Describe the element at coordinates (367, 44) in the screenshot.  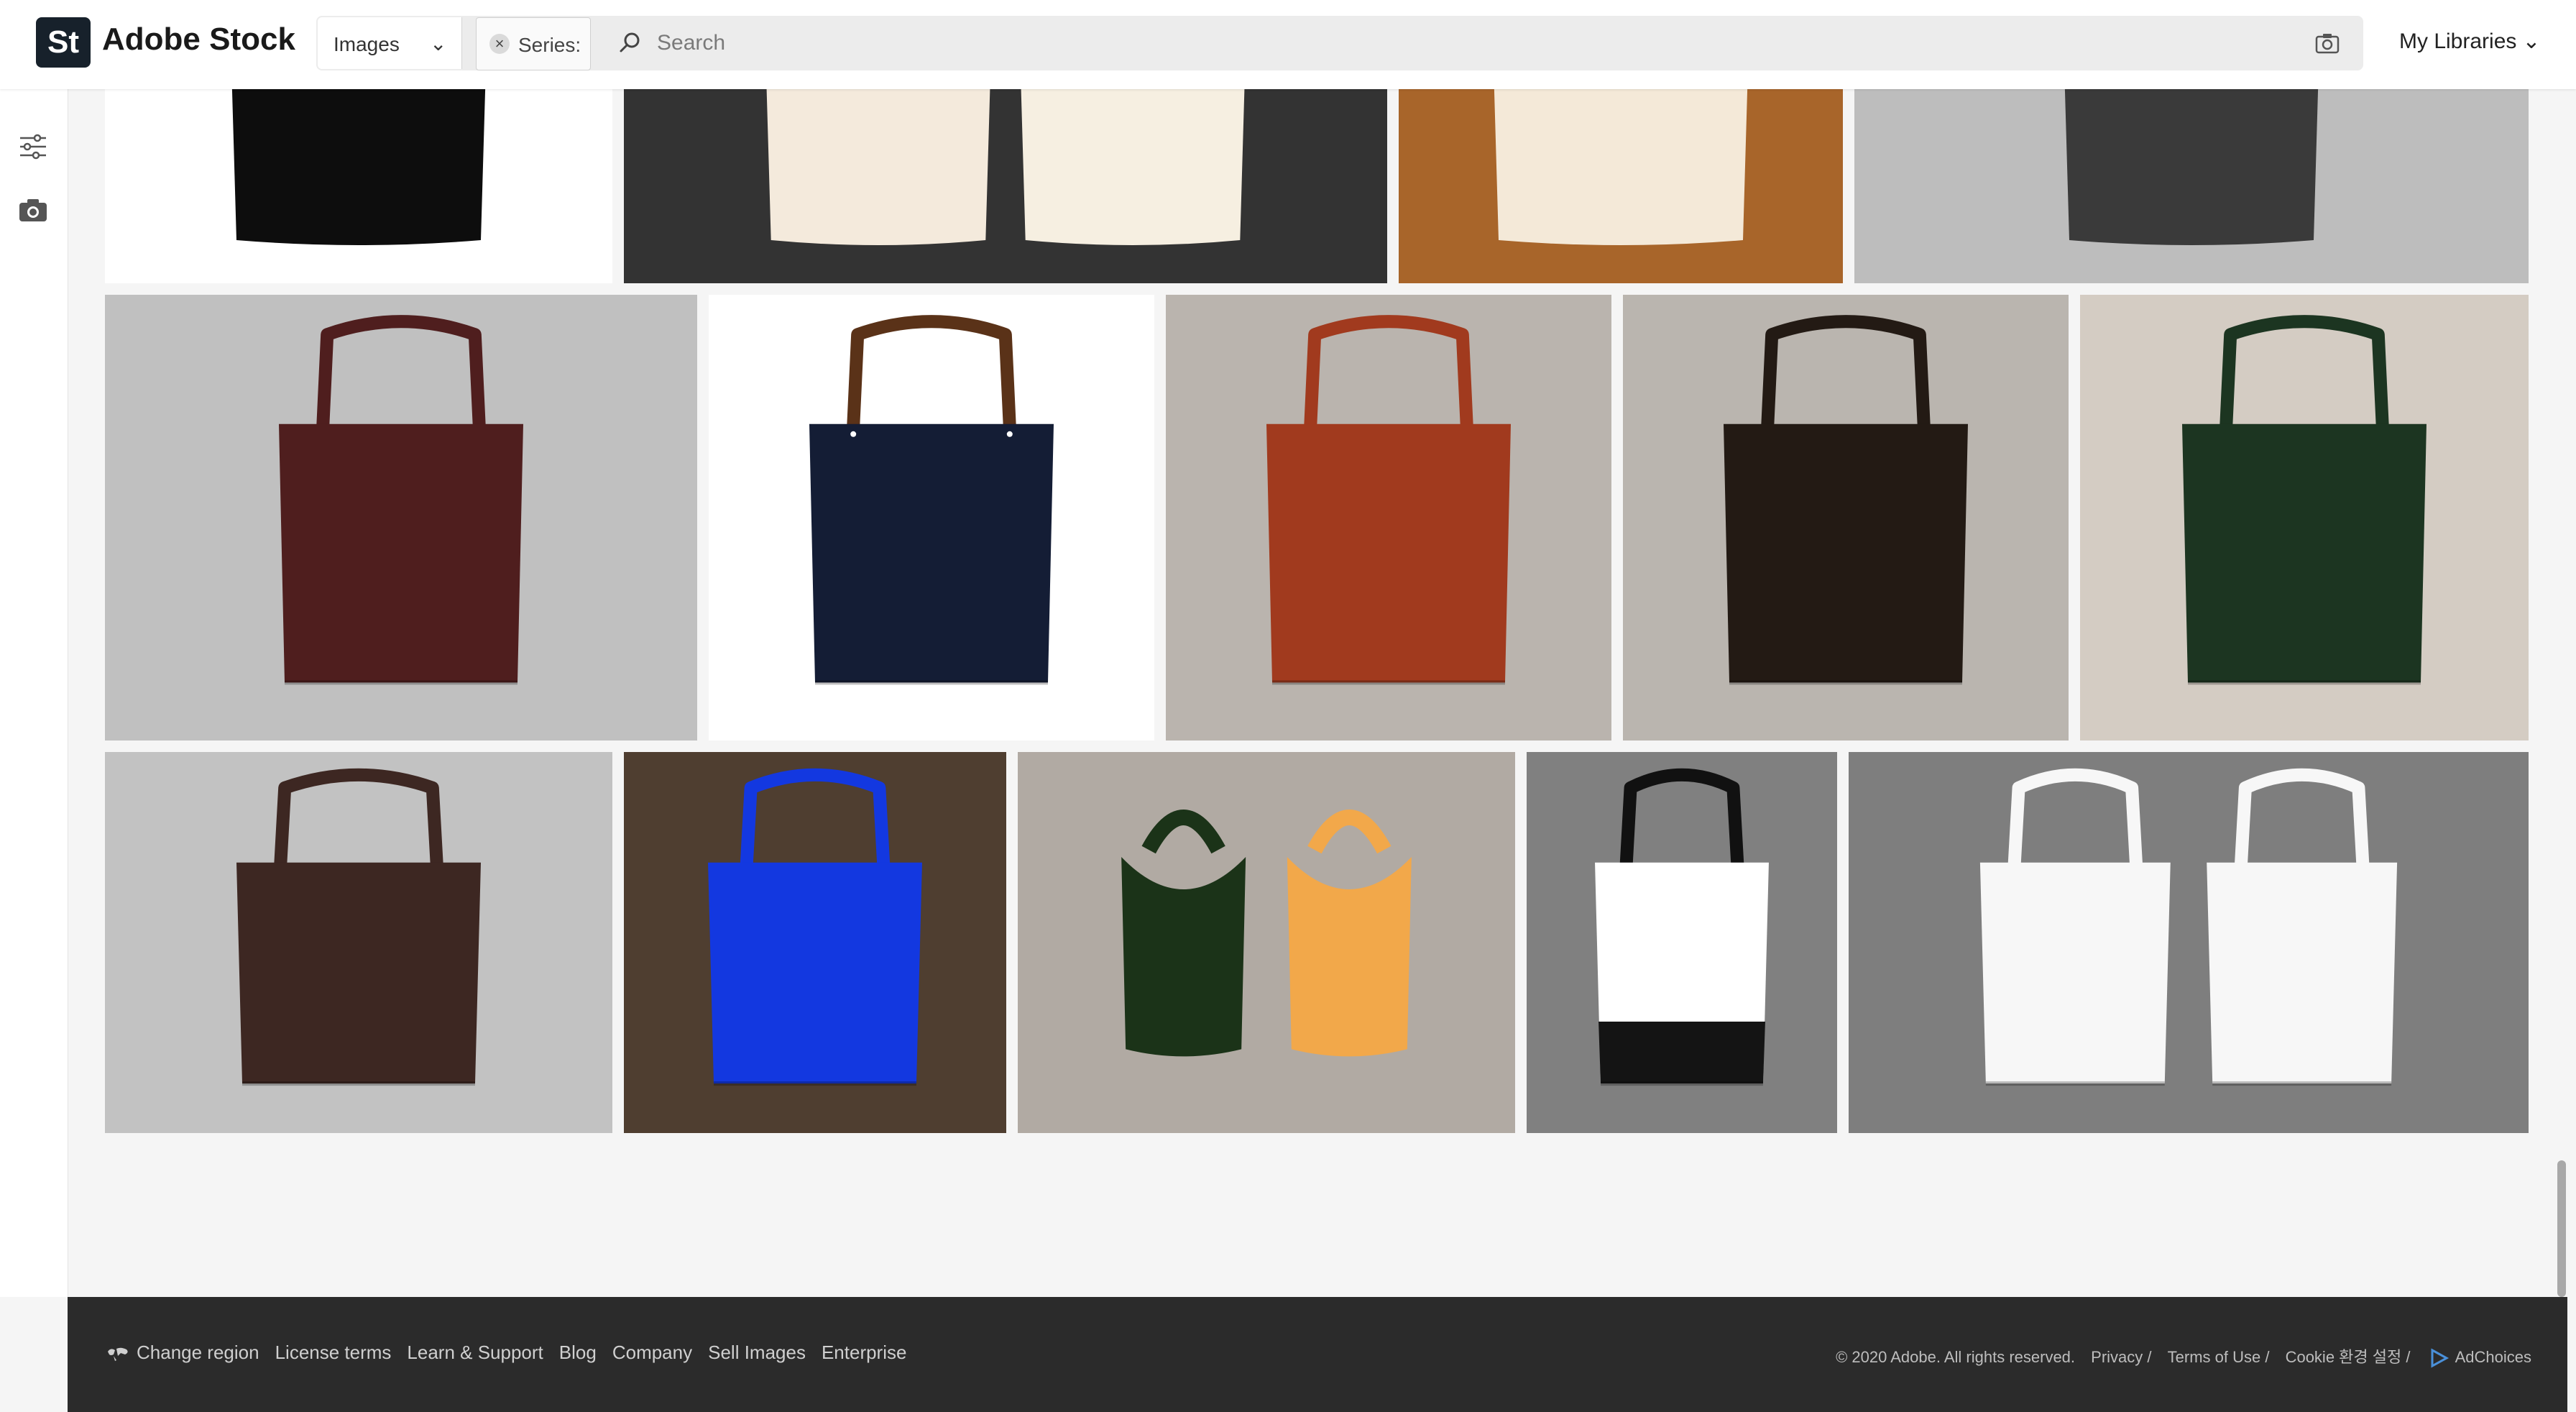
I see `asset-type-label: Images` at that location.